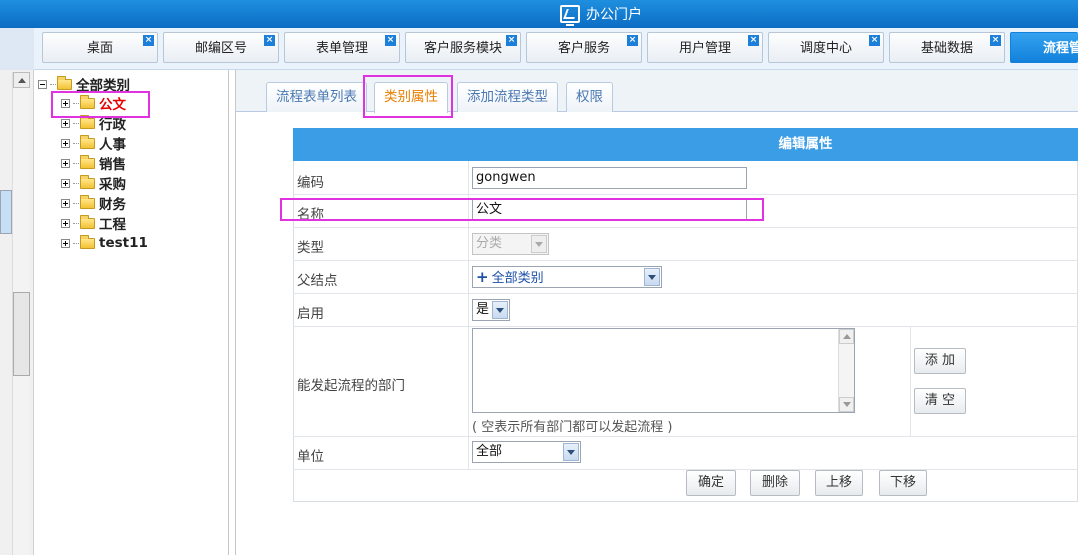 This screenshot has height=555, width=1078. I want to click on main-tab-label: 客户服务, so click(583, 48).